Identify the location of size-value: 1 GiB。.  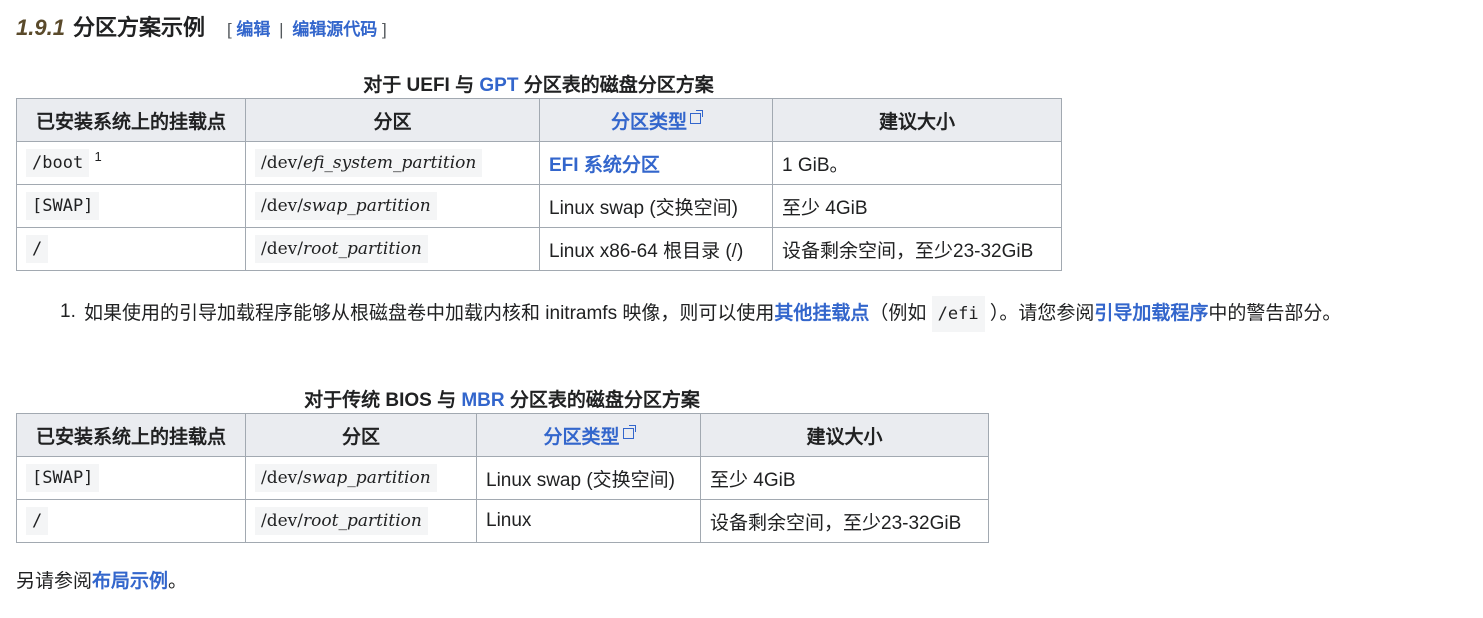
(917, 163).